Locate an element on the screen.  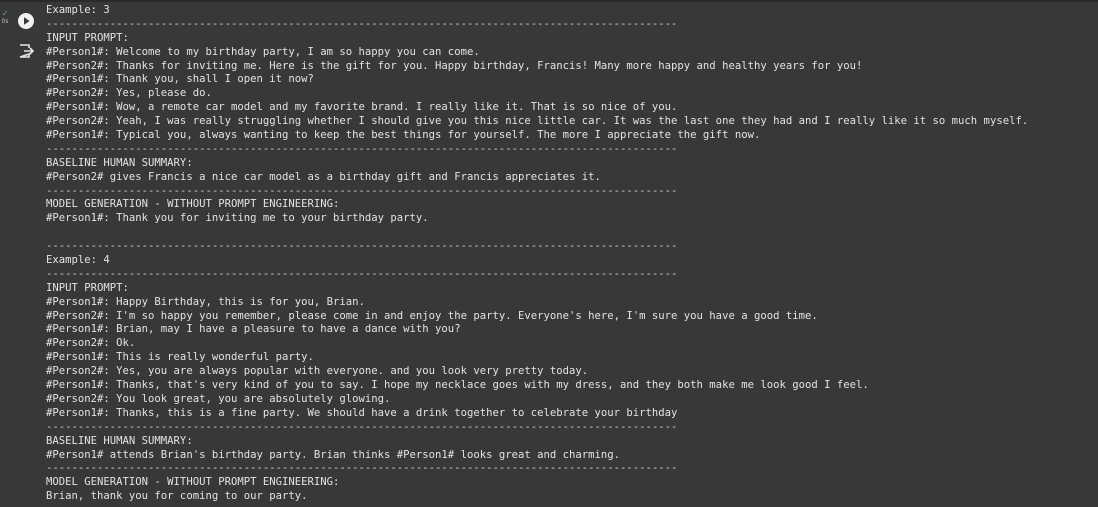
output-actions-button is located at coordinates (26, 51).